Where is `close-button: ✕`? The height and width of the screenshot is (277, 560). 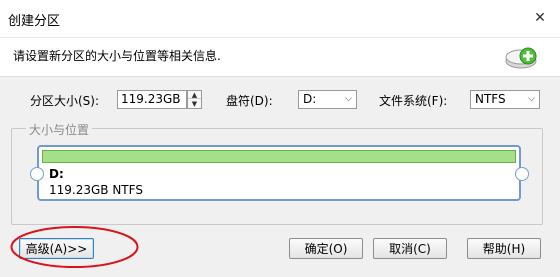 close-button: ✕ is located at coordinates (540, 18).